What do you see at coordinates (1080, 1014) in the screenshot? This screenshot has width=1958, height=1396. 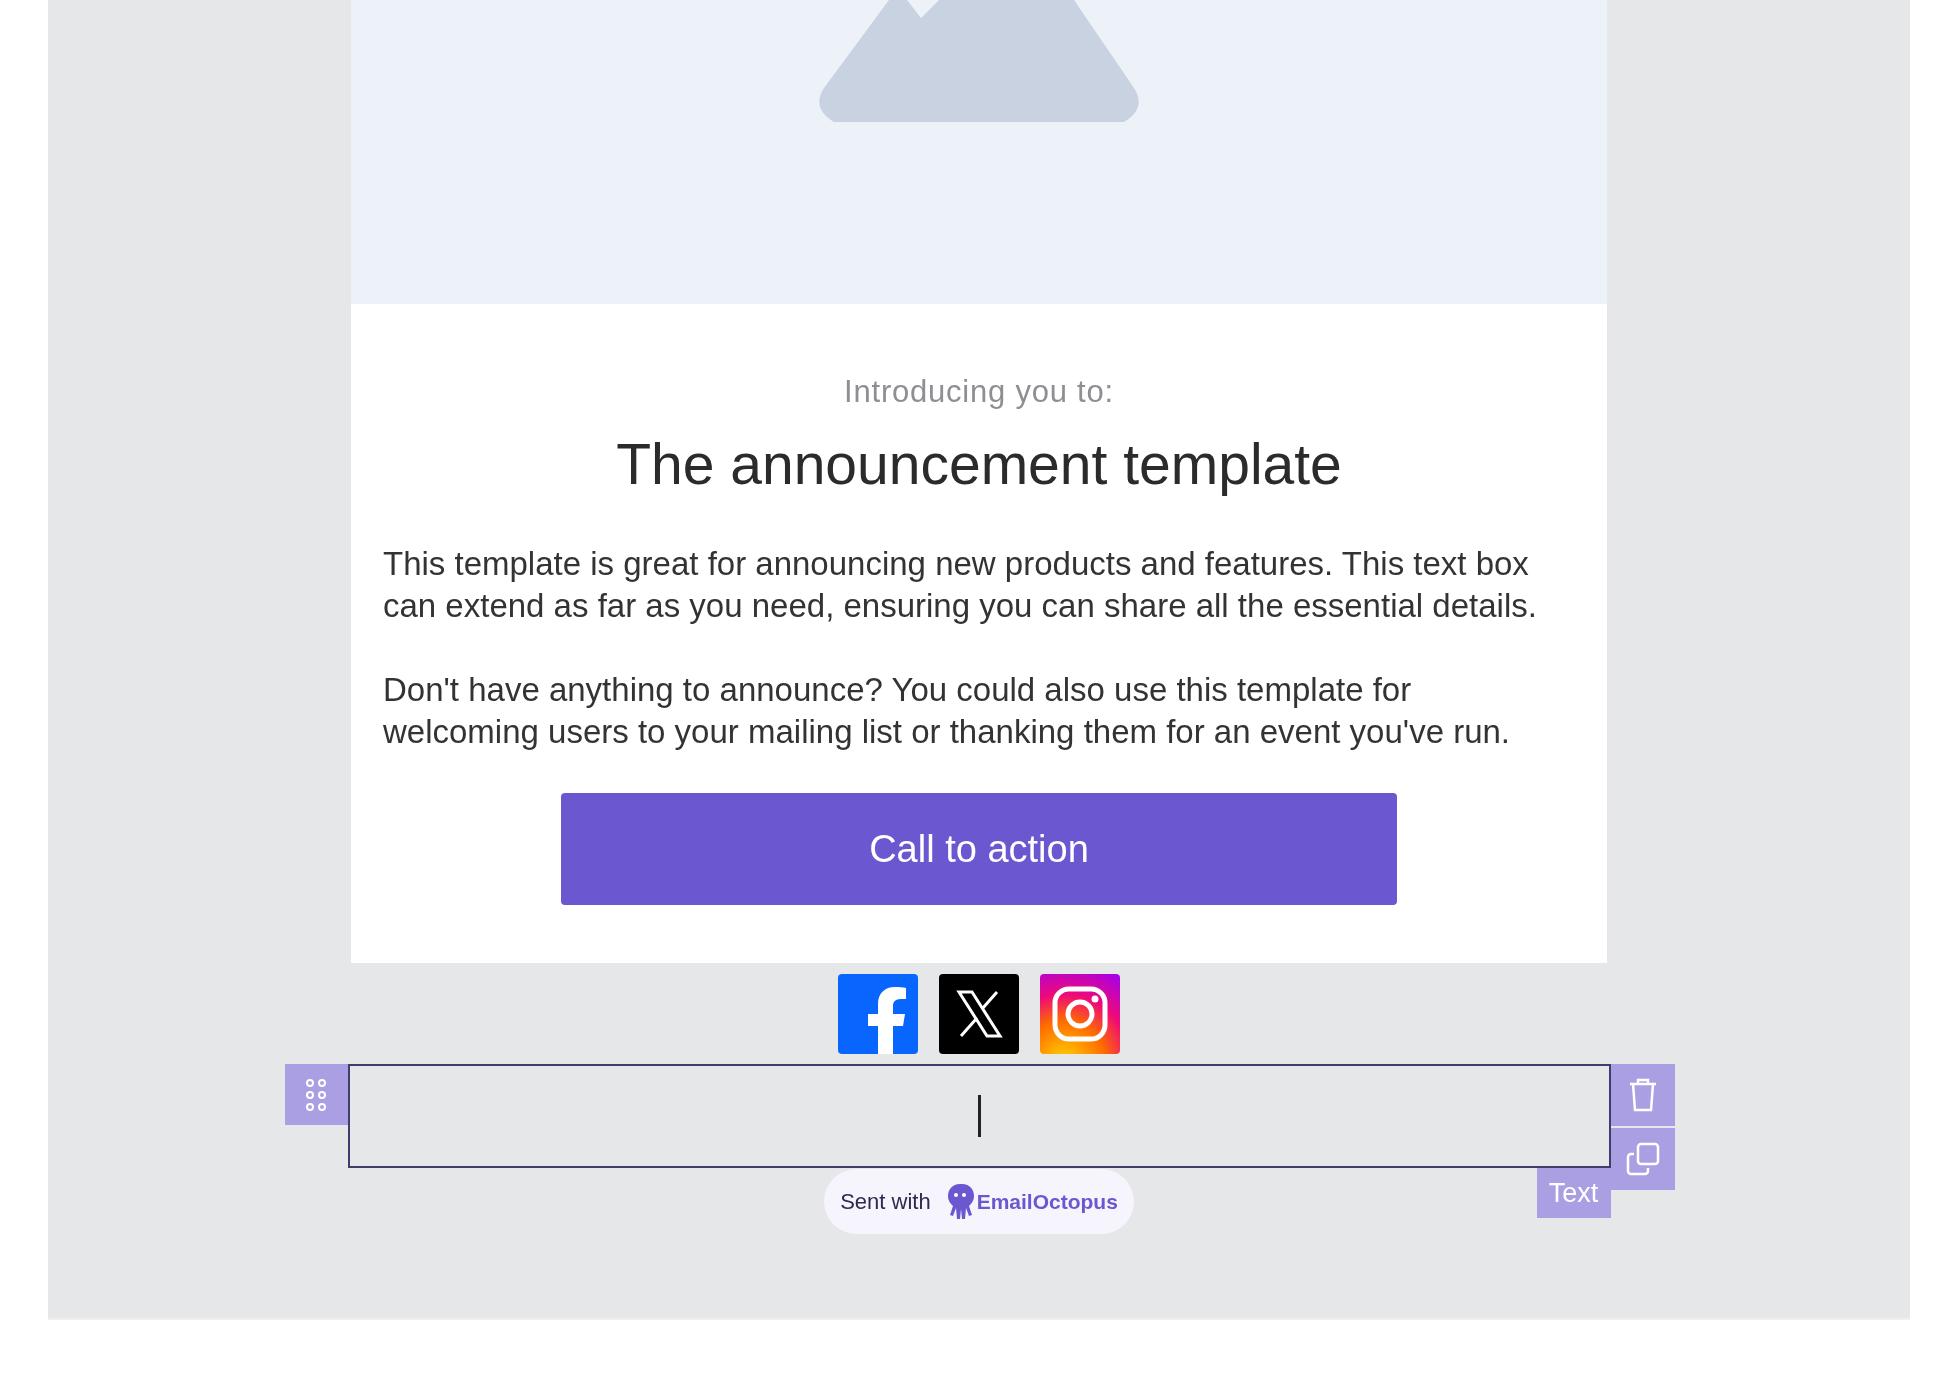 I see `instagram-icon` at bounding box center [1080, 1014].